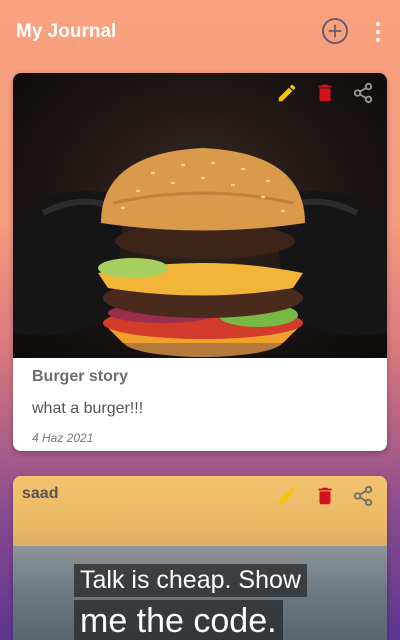  I want to click on add-circle-icon, so click(335, 31).